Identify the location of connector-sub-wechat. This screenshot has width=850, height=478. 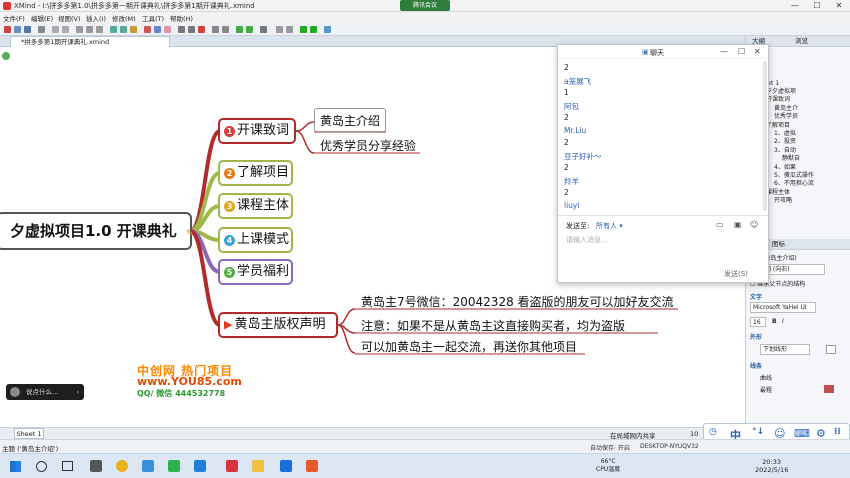
(346, 317).